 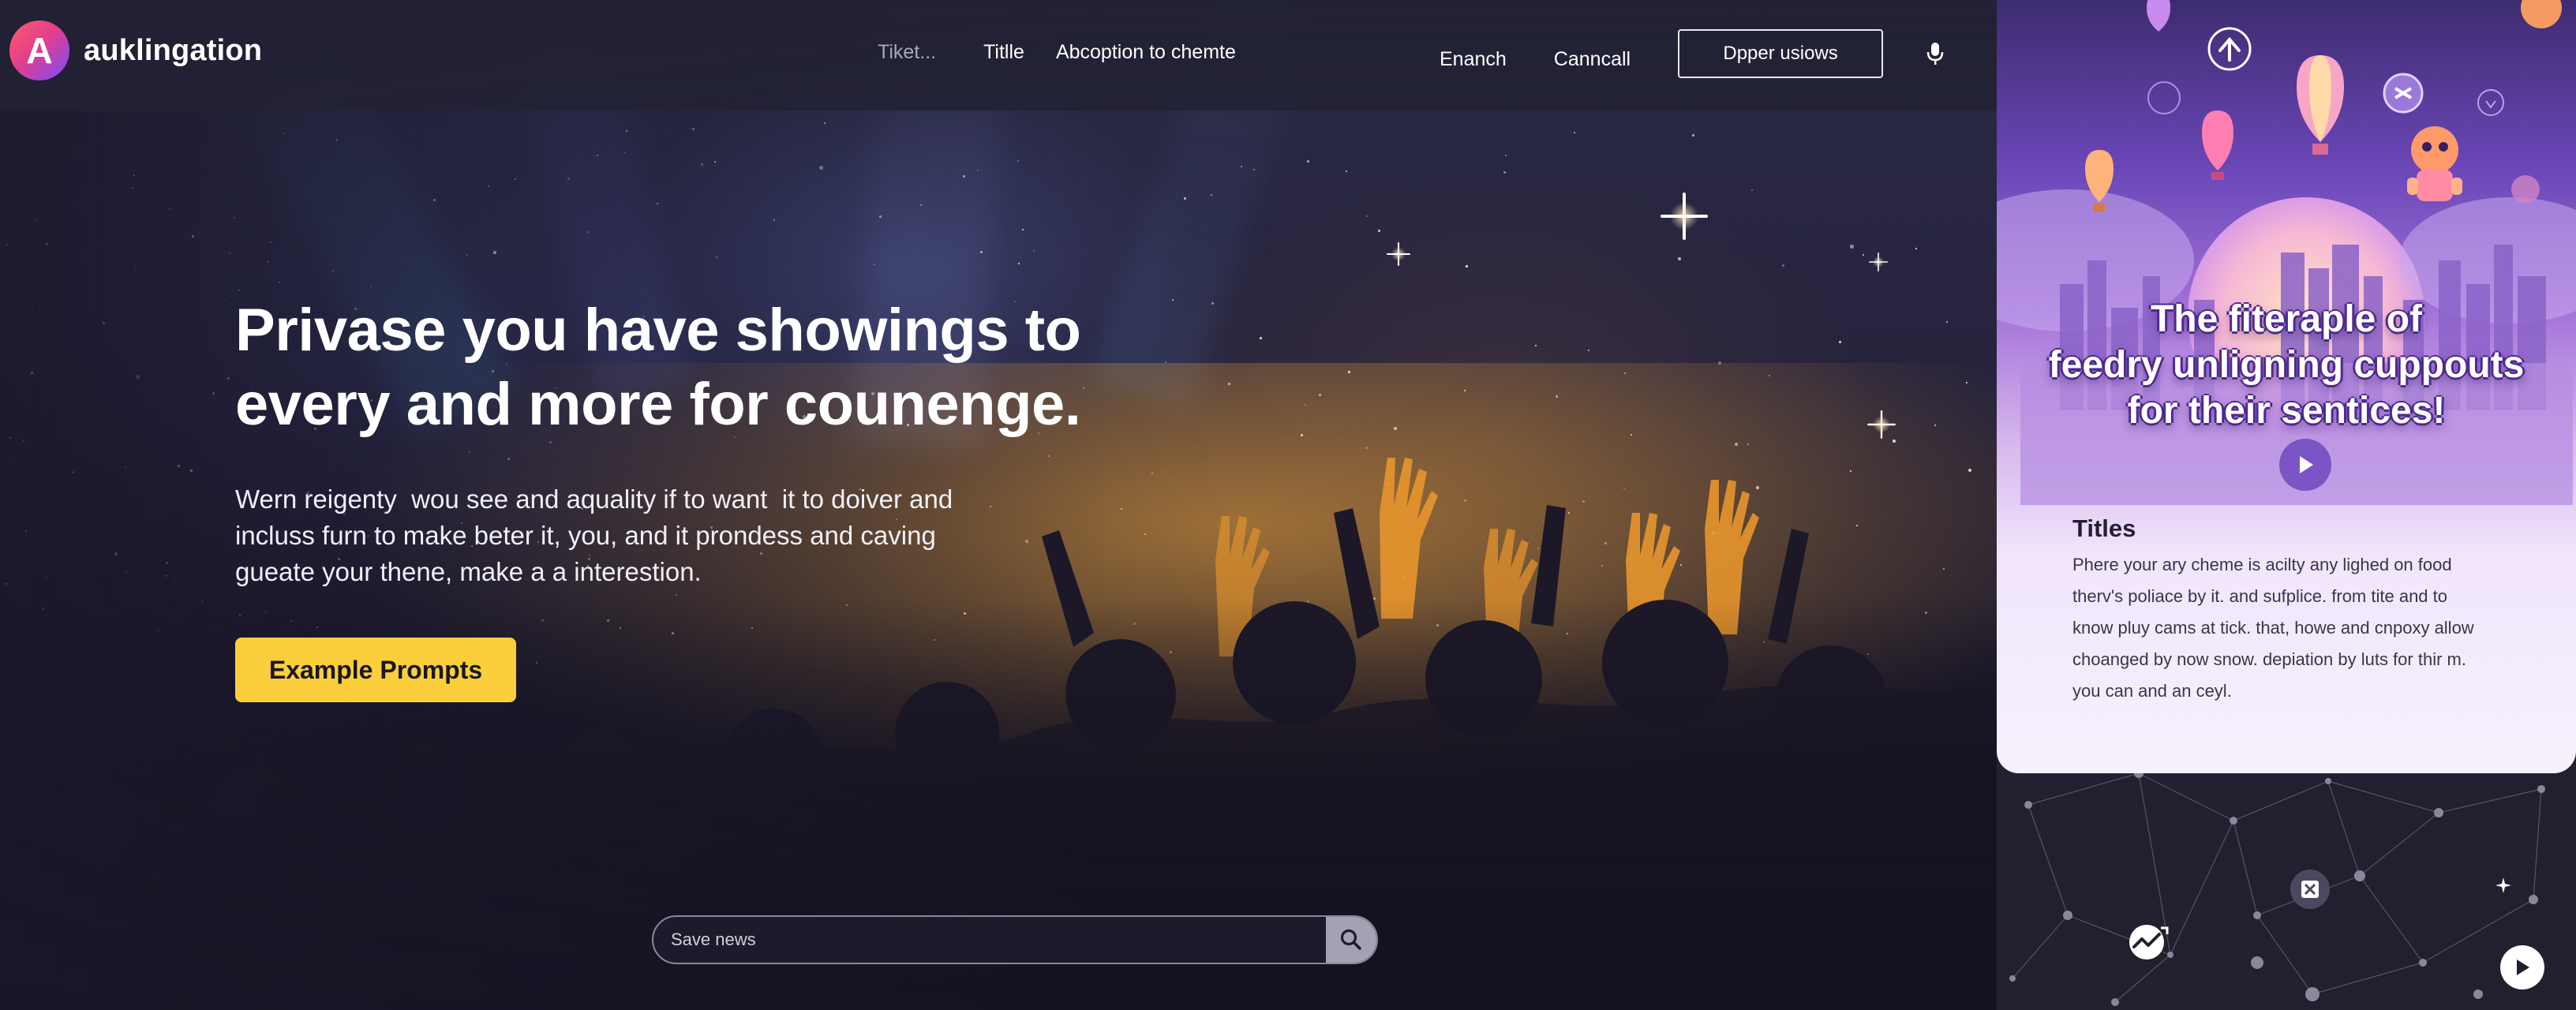 I want to click on nav-link-title: Titlle, so click(x=1003, y=52).